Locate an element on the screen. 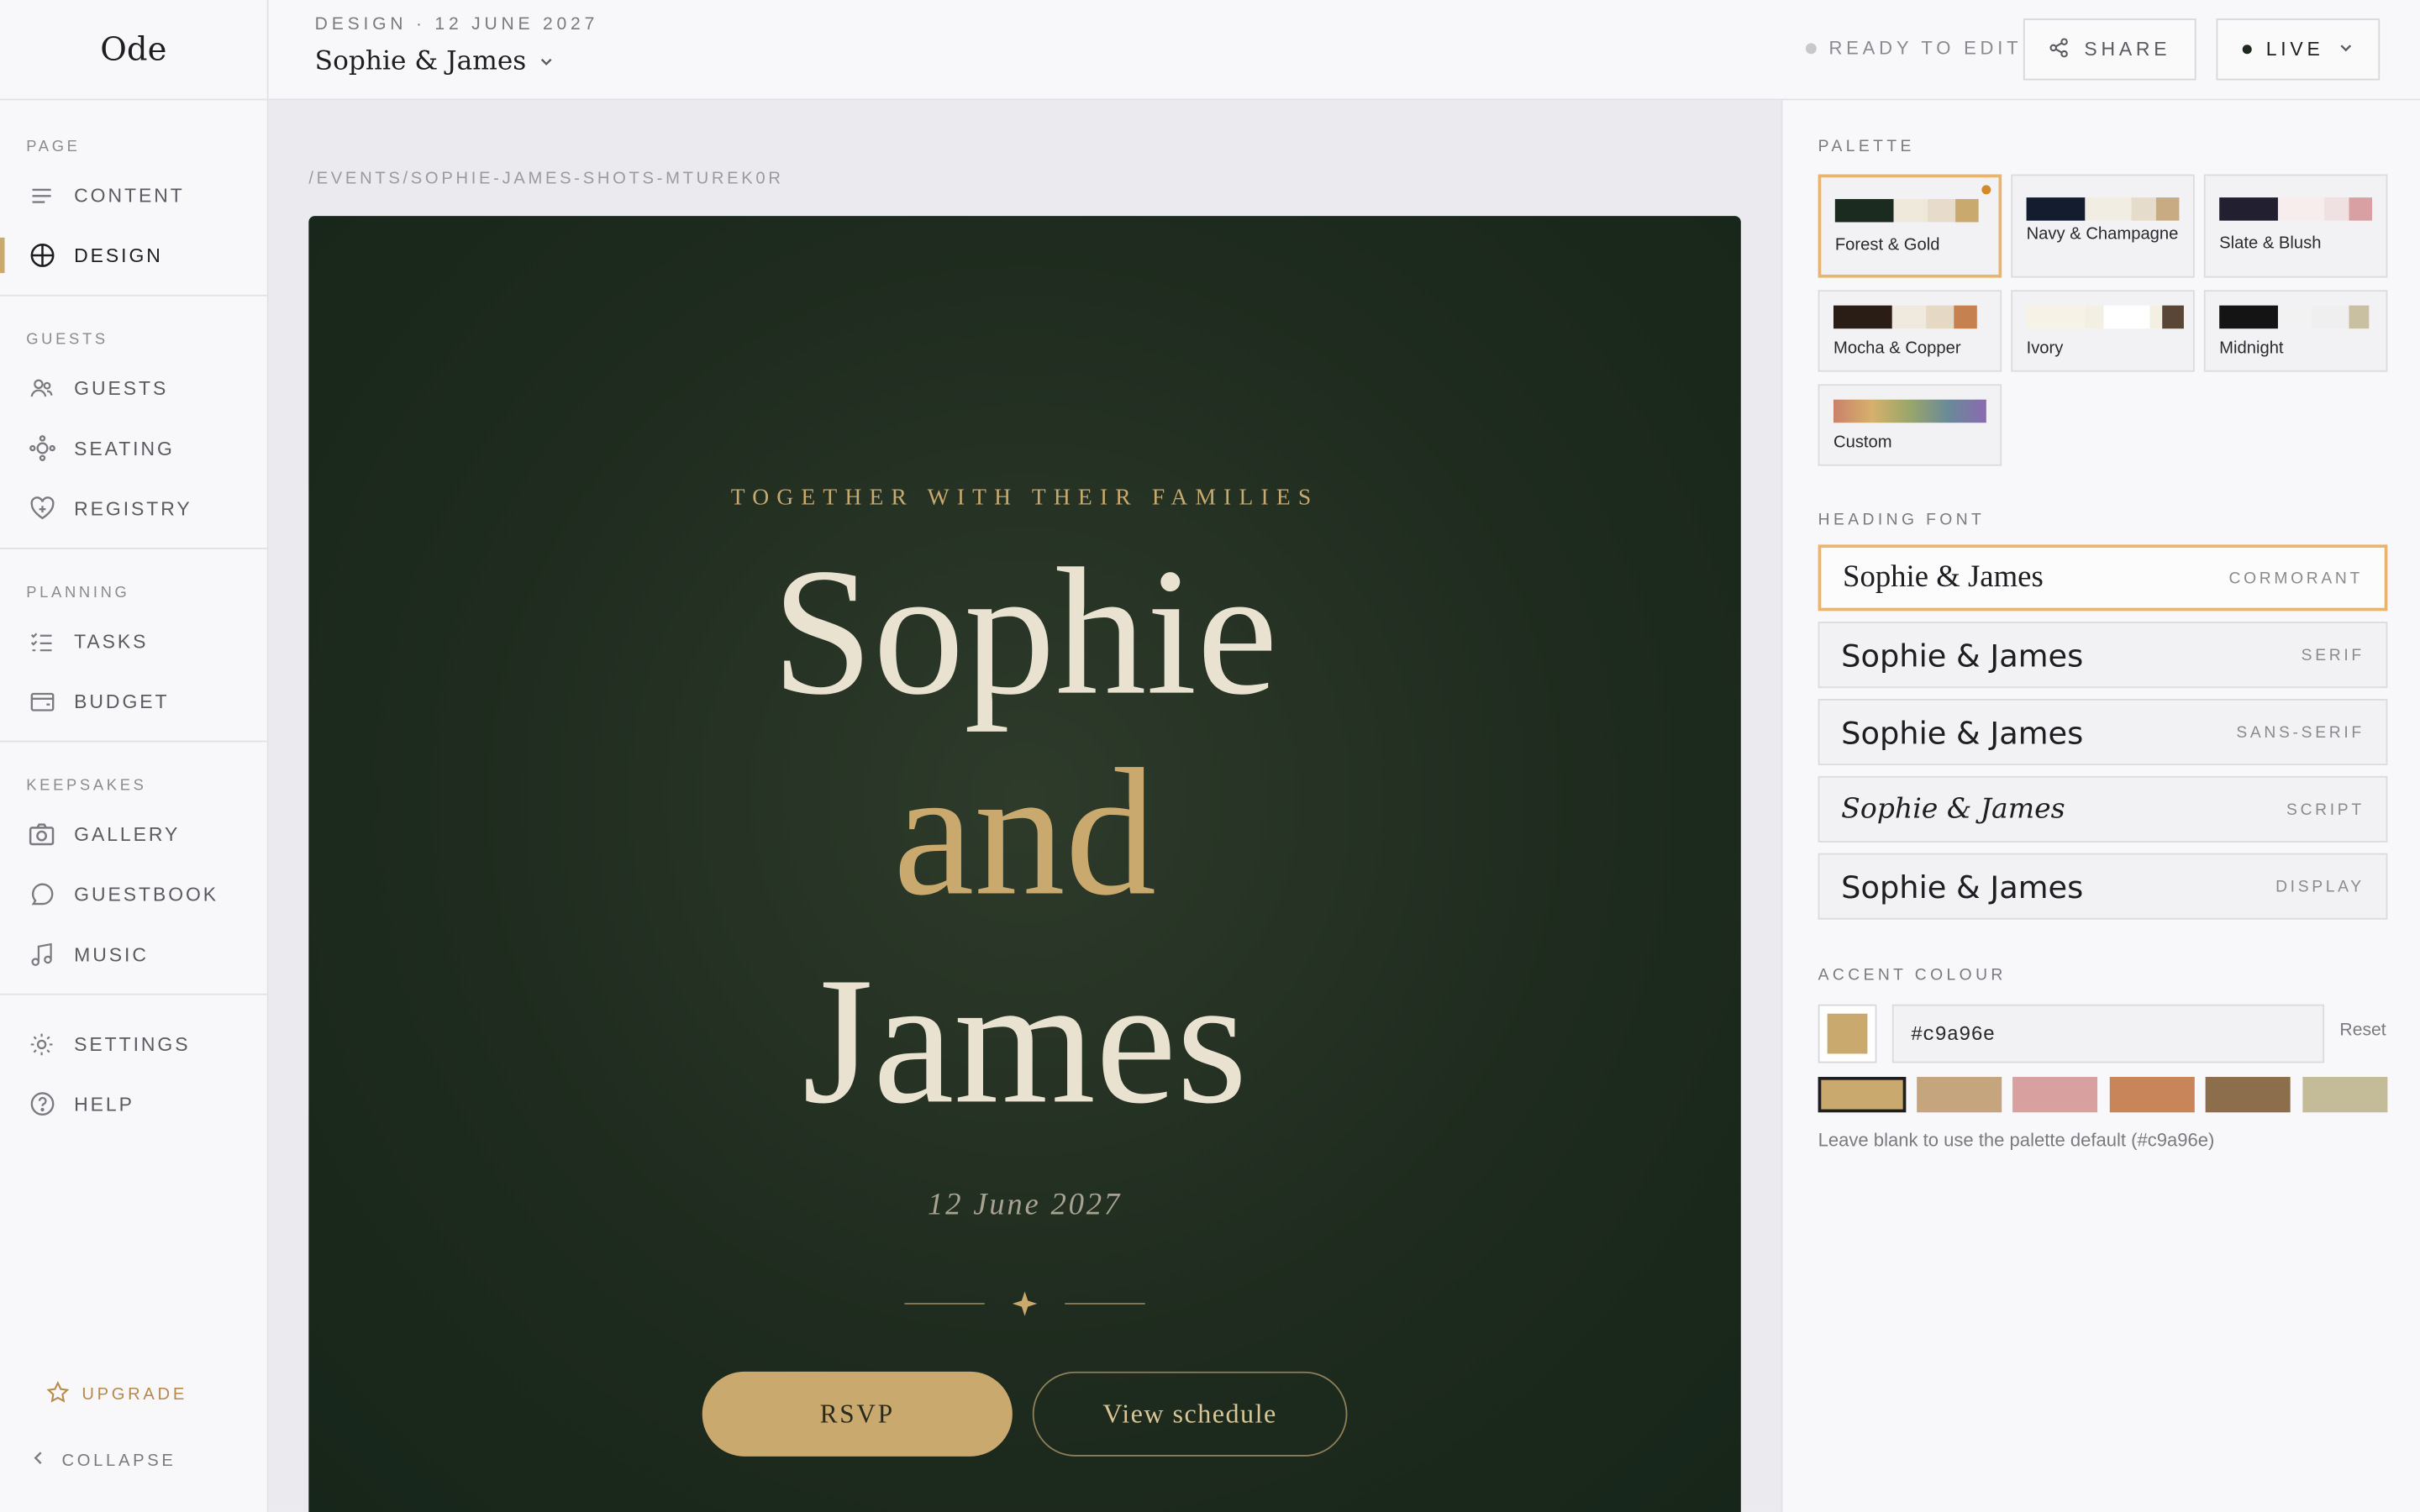  palette-name: Mocha & Copper is located at coordinates (1897, 349).